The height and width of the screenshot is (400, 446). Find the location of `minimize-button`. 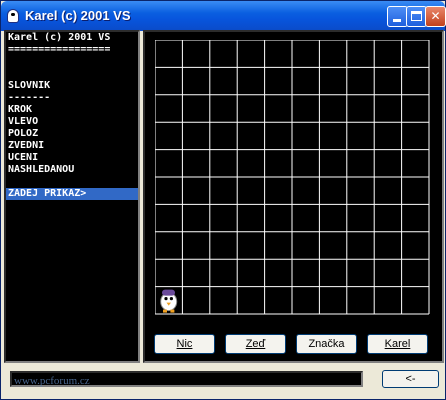

minimize-button is located at coordinates (397, 16).